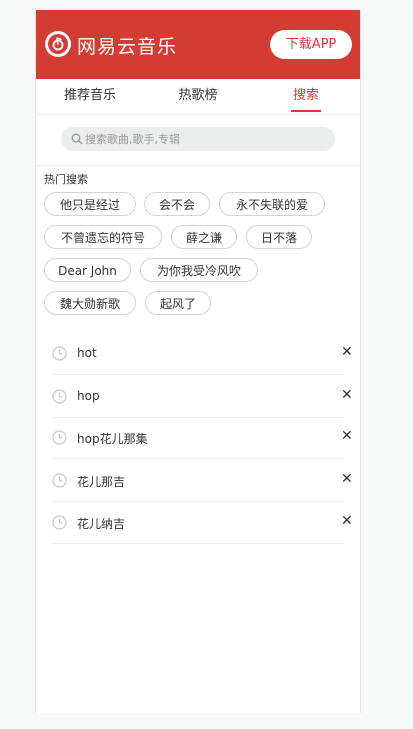 This screenshot has width=413, height=729. Describe the element at coordinates (90, 303) in the screenshot. I see `hot-tag: 魏大勋新歌` at that location.